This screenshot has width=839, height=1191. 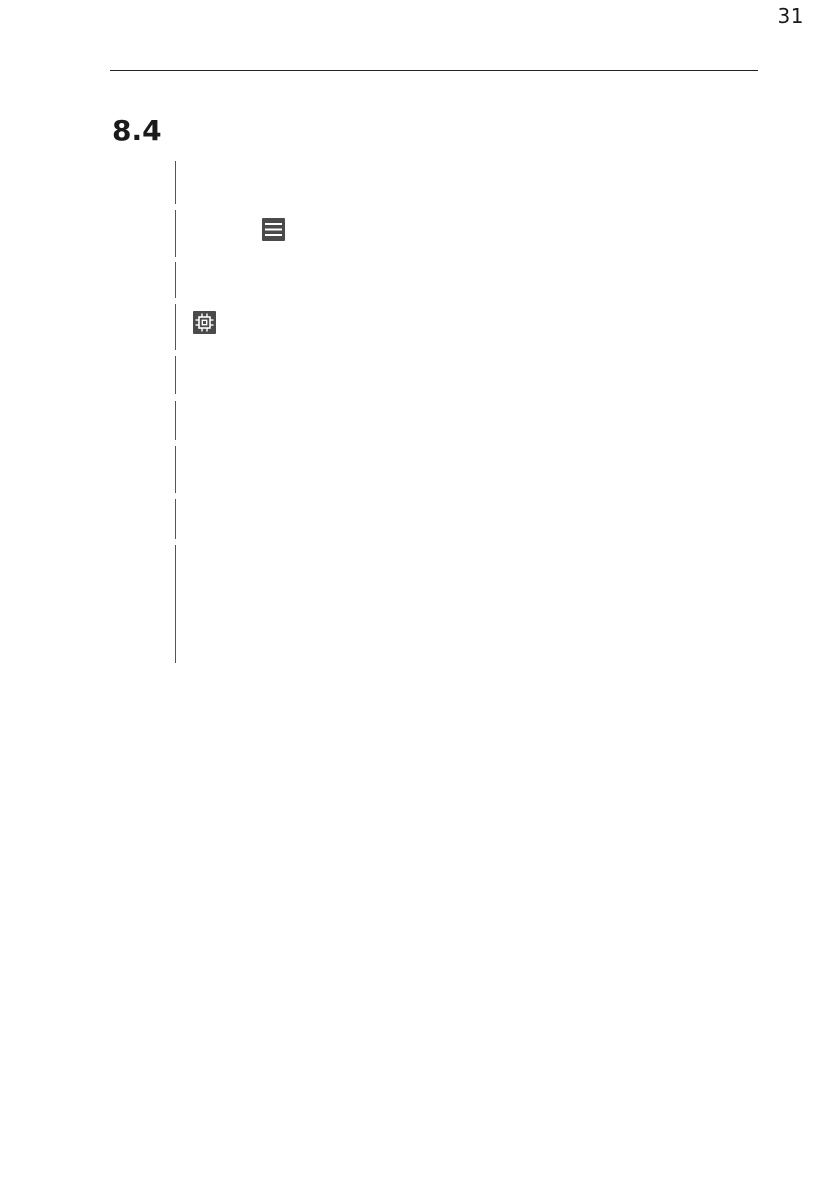 What do you see at coordinates (790, 16) in the screenshot?
I see `page-number: 31` at bounding box center [790, 16].